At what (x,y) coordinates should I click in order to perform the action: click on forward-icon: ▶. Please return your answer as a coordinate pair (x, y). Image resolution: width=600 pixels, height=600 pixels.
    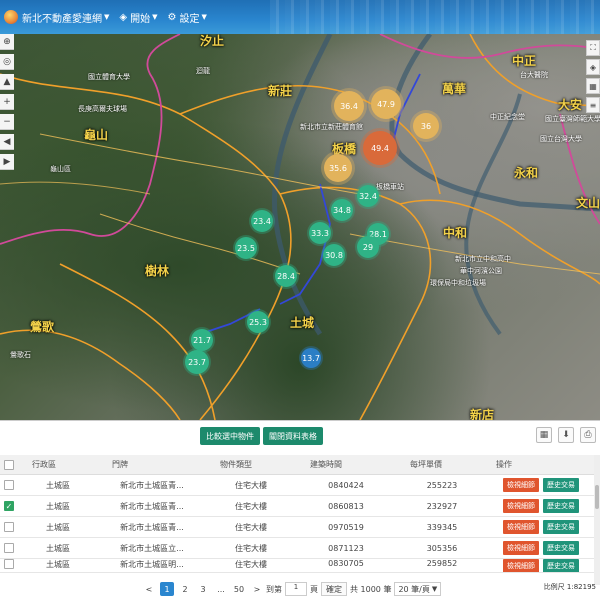
    Looking at the image, I should click on (7, 162).